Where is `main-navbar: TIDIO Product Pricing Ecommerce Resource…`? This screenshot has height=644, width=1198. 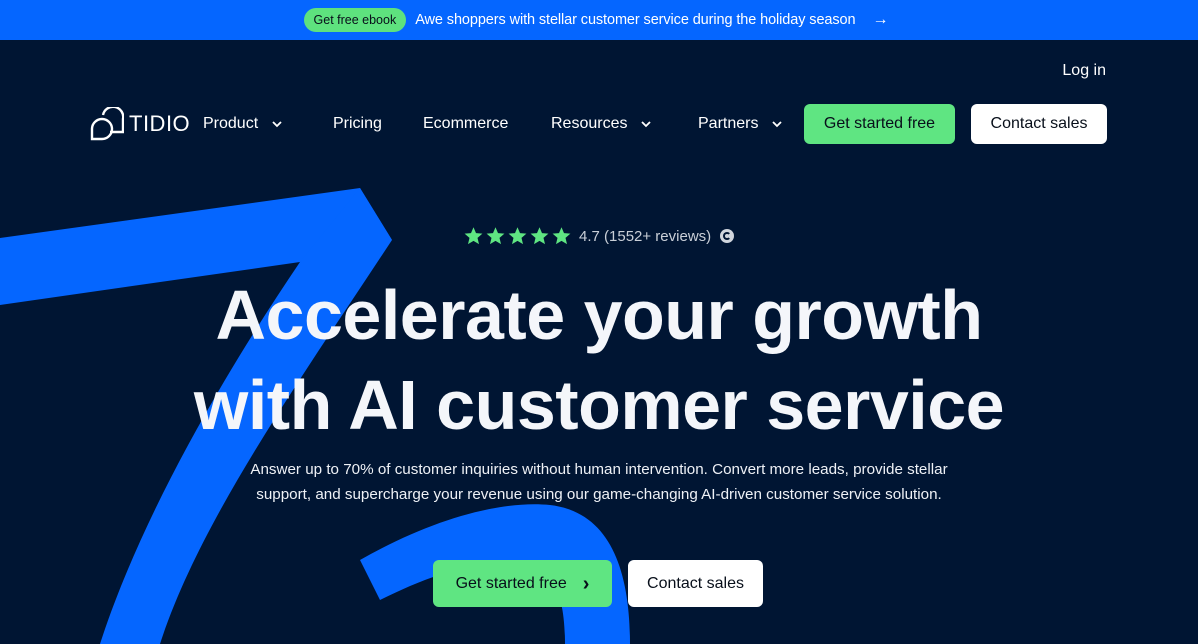
main-navbar: TIDIO Product Pricing Ecommerce Resource… is located at coordinates (598, 124).